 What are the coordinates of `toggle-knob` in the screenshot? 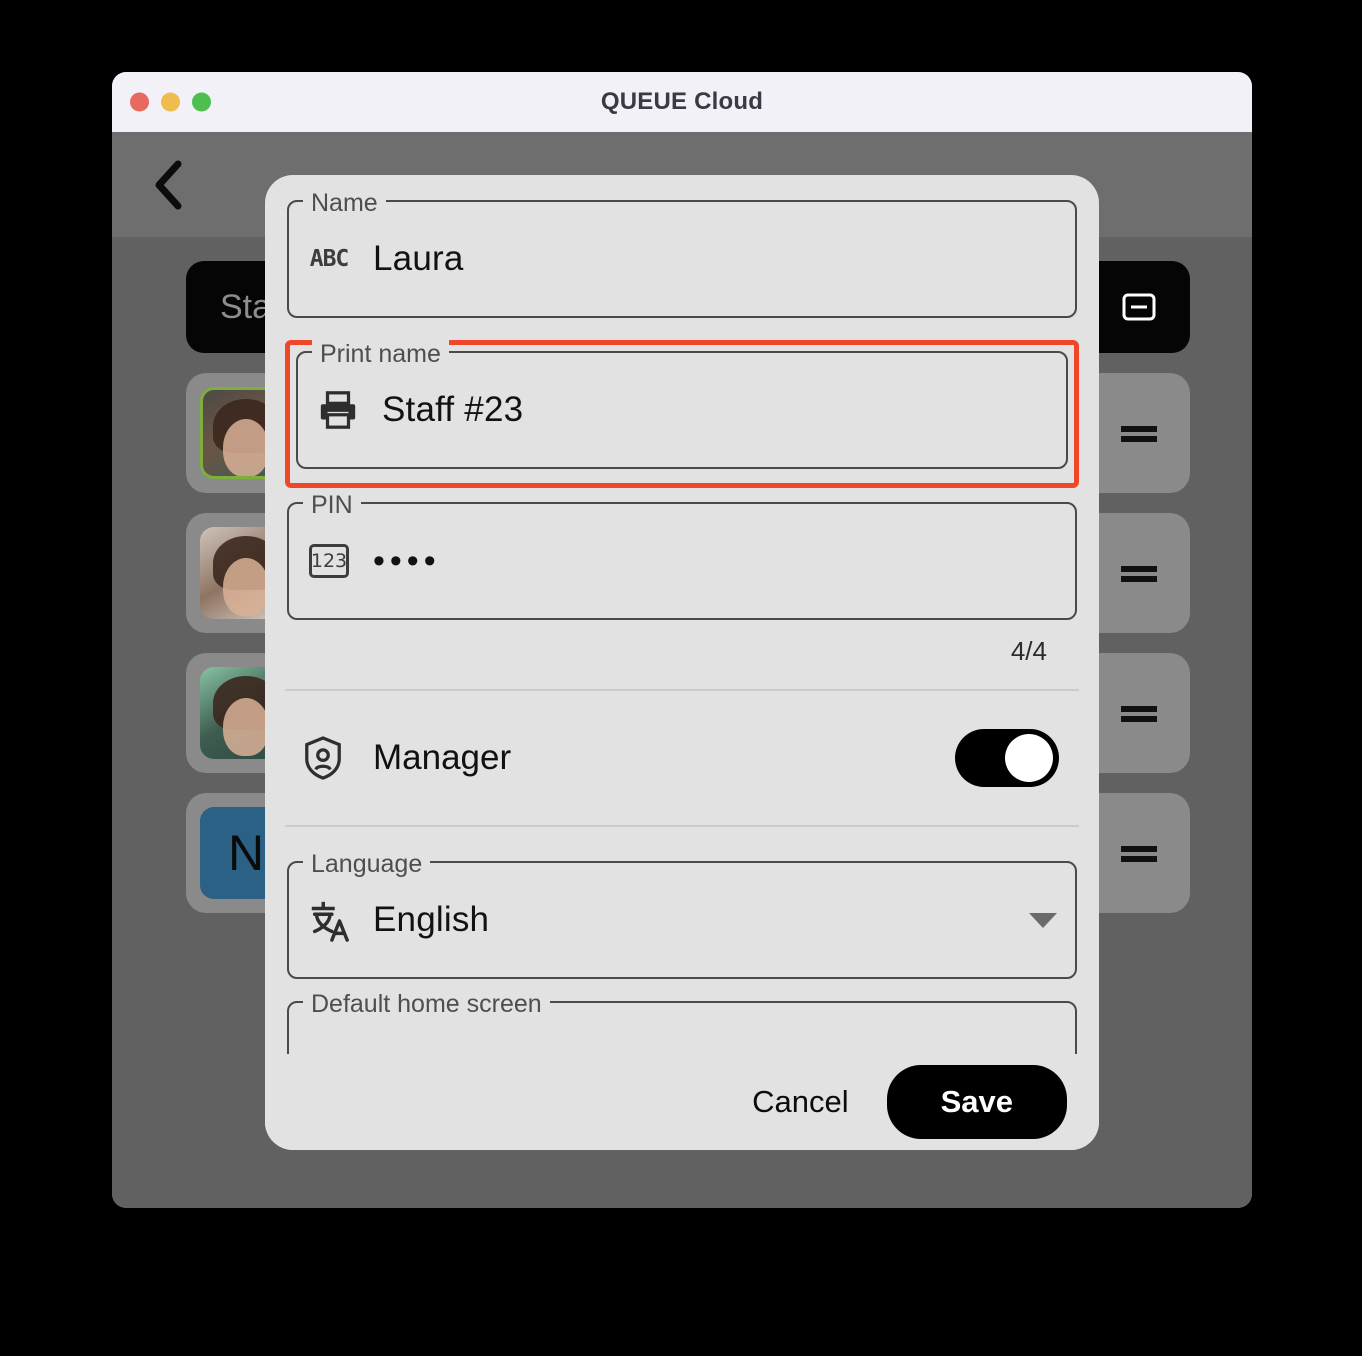 It's located at (1029, 758).